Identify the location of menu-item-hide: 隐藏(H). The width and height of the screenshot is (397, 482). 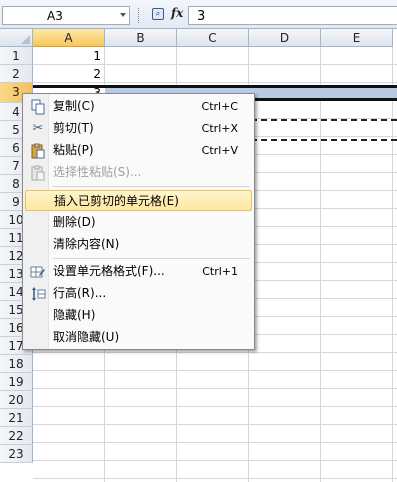
(138, 315).